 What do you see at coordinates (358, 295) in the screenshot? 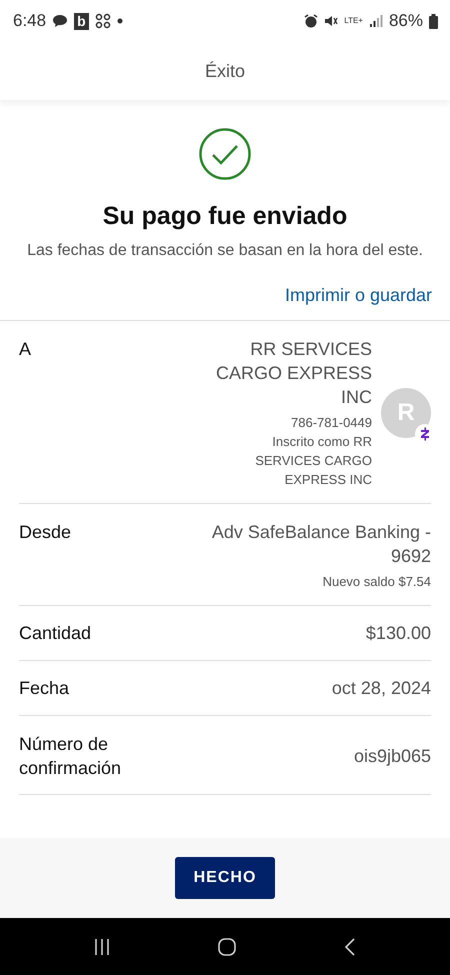
I see `print-save-link: Imprimir o guardar` at bounding box center [358, 295].